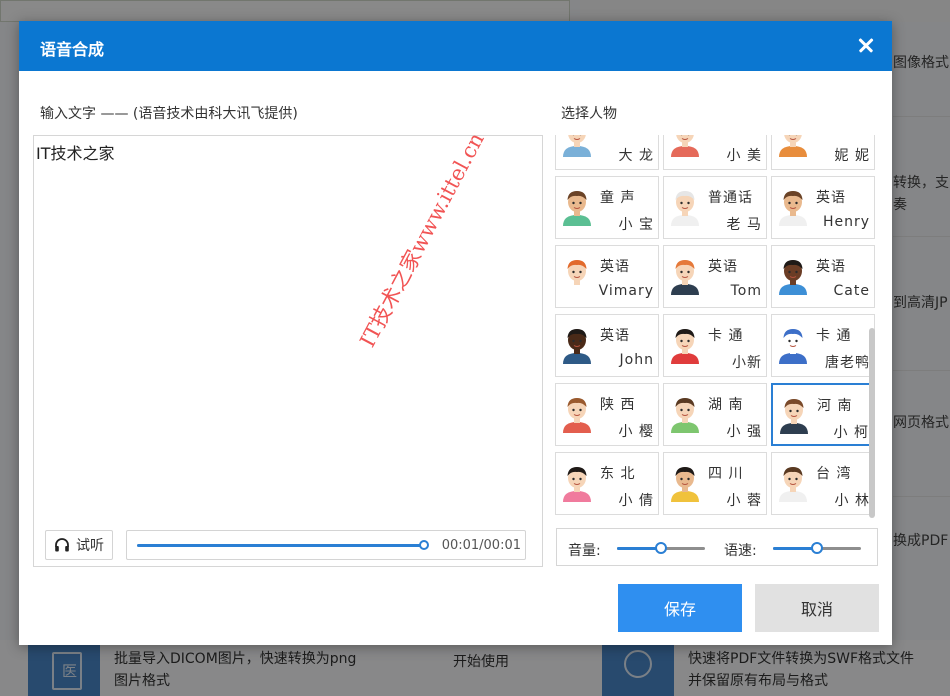  I want to click on voice-option: 童 声小 宝, so click(607, 207).